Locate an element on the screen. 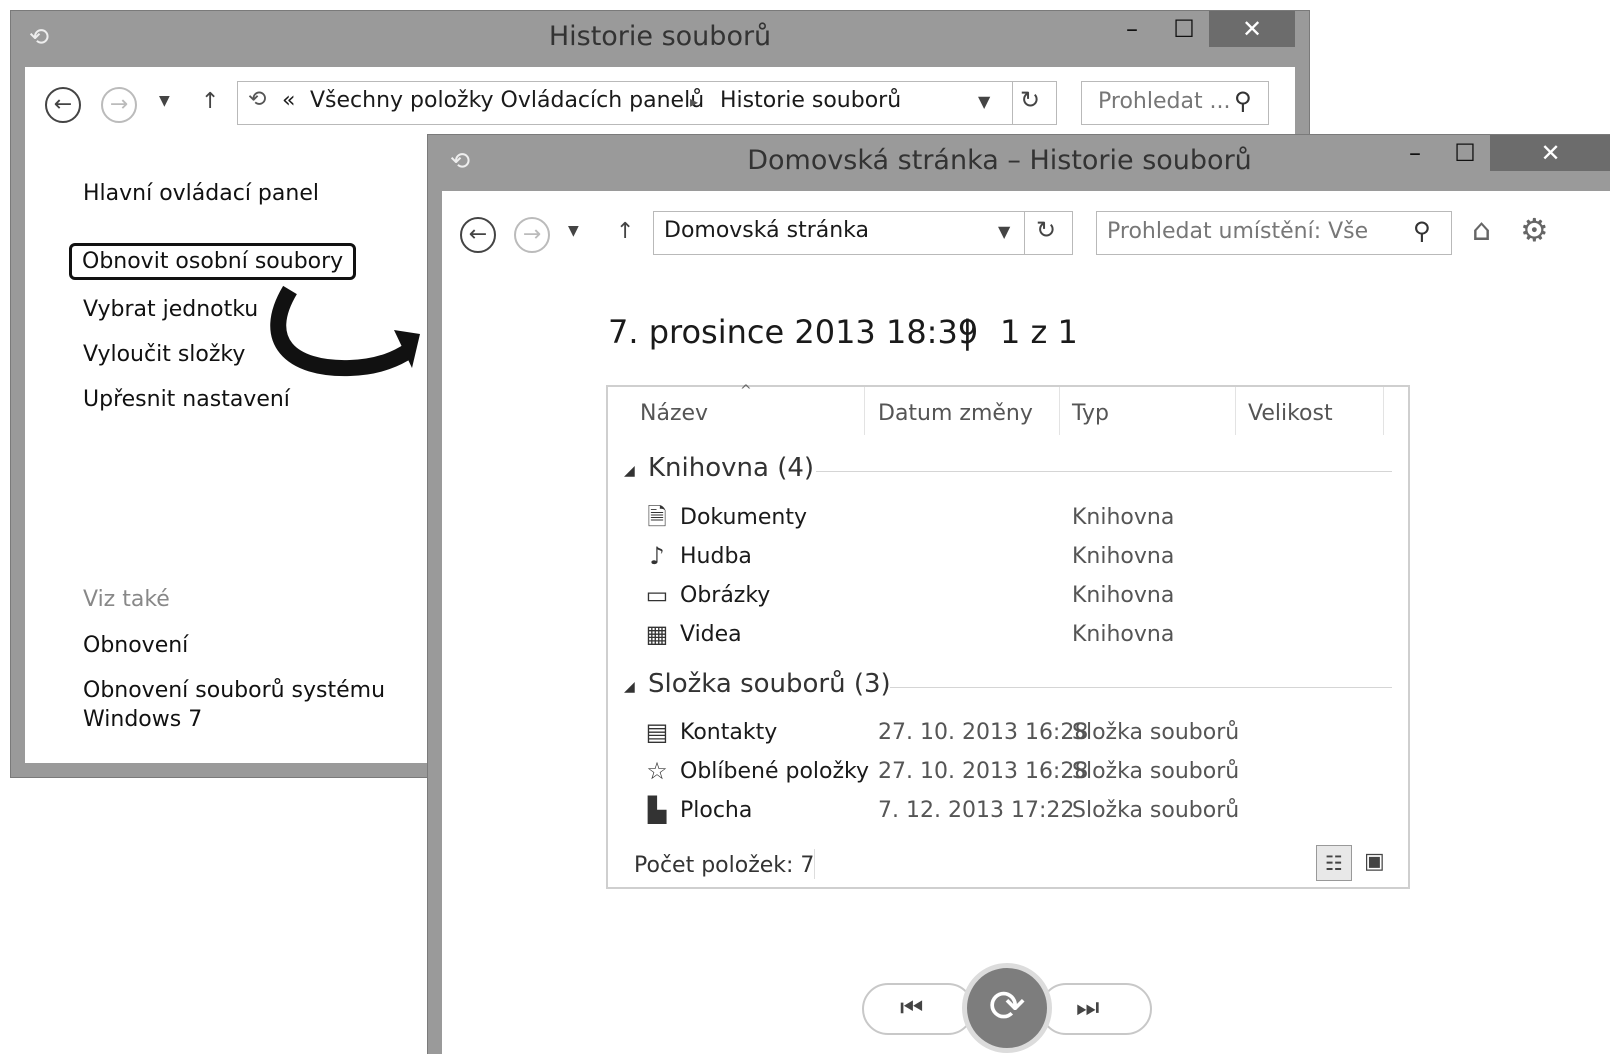 This screenshot has height=1055, width=1610. breadcrumb-current: Historie souborů is located at coordinates (810, 100).